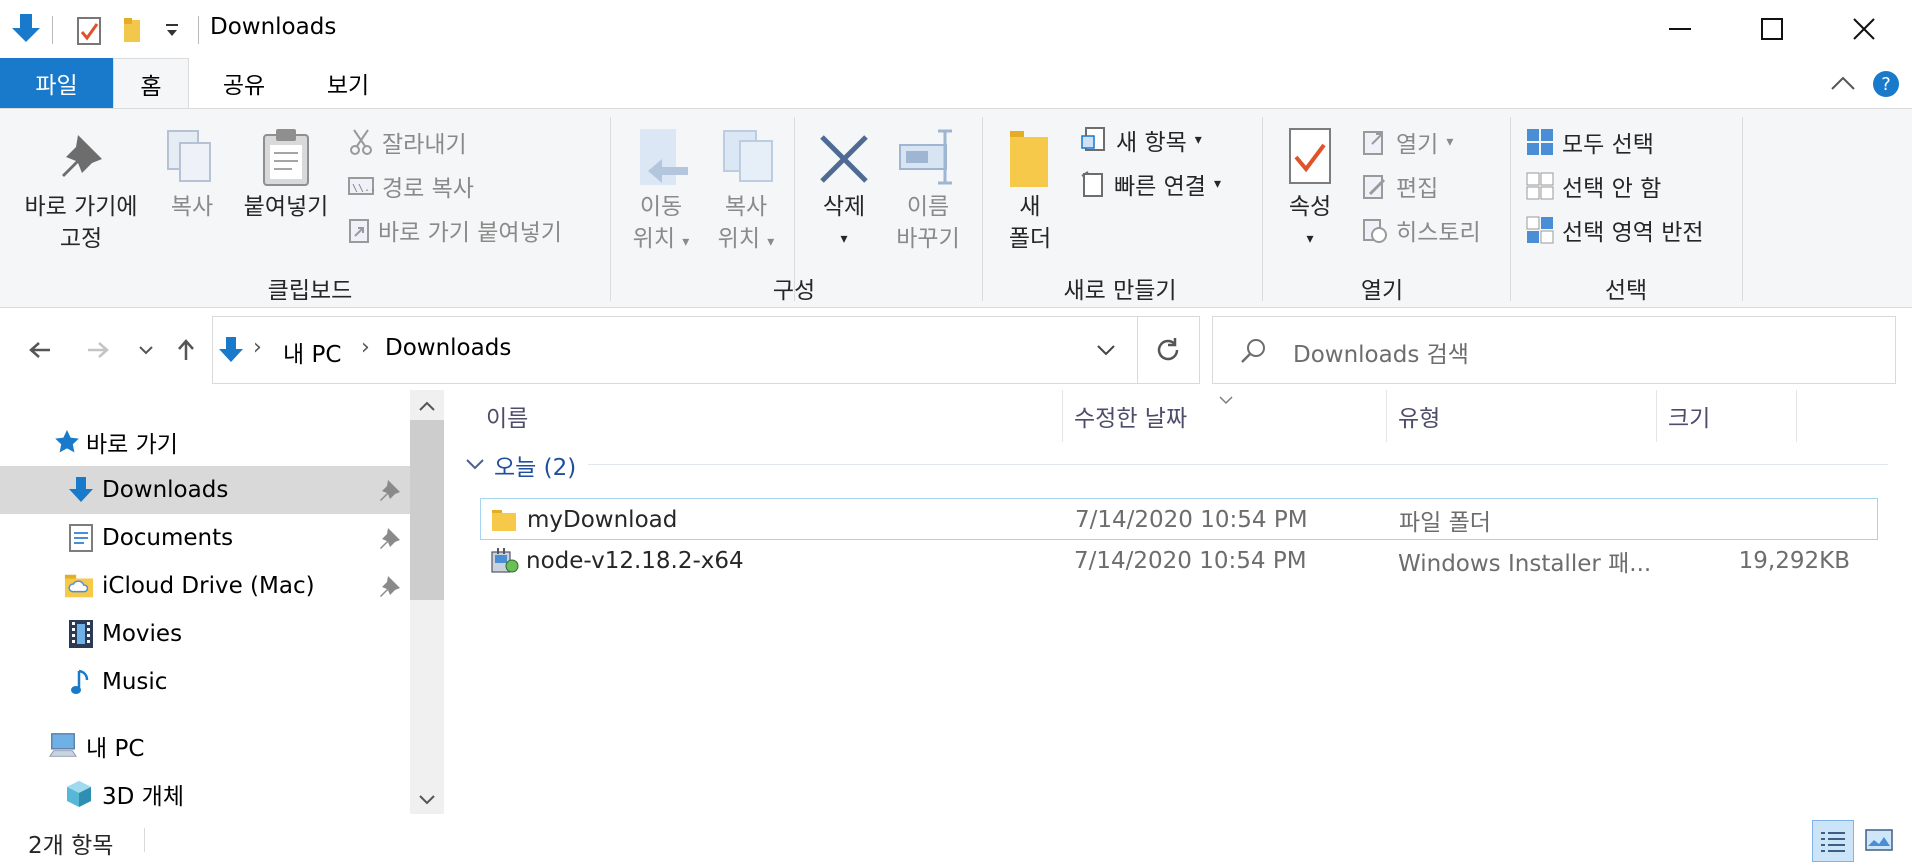  Describe the element at coordinates (205, 442) in the screenshot. I see `tree-quick-access: 바로 가기` at that location.